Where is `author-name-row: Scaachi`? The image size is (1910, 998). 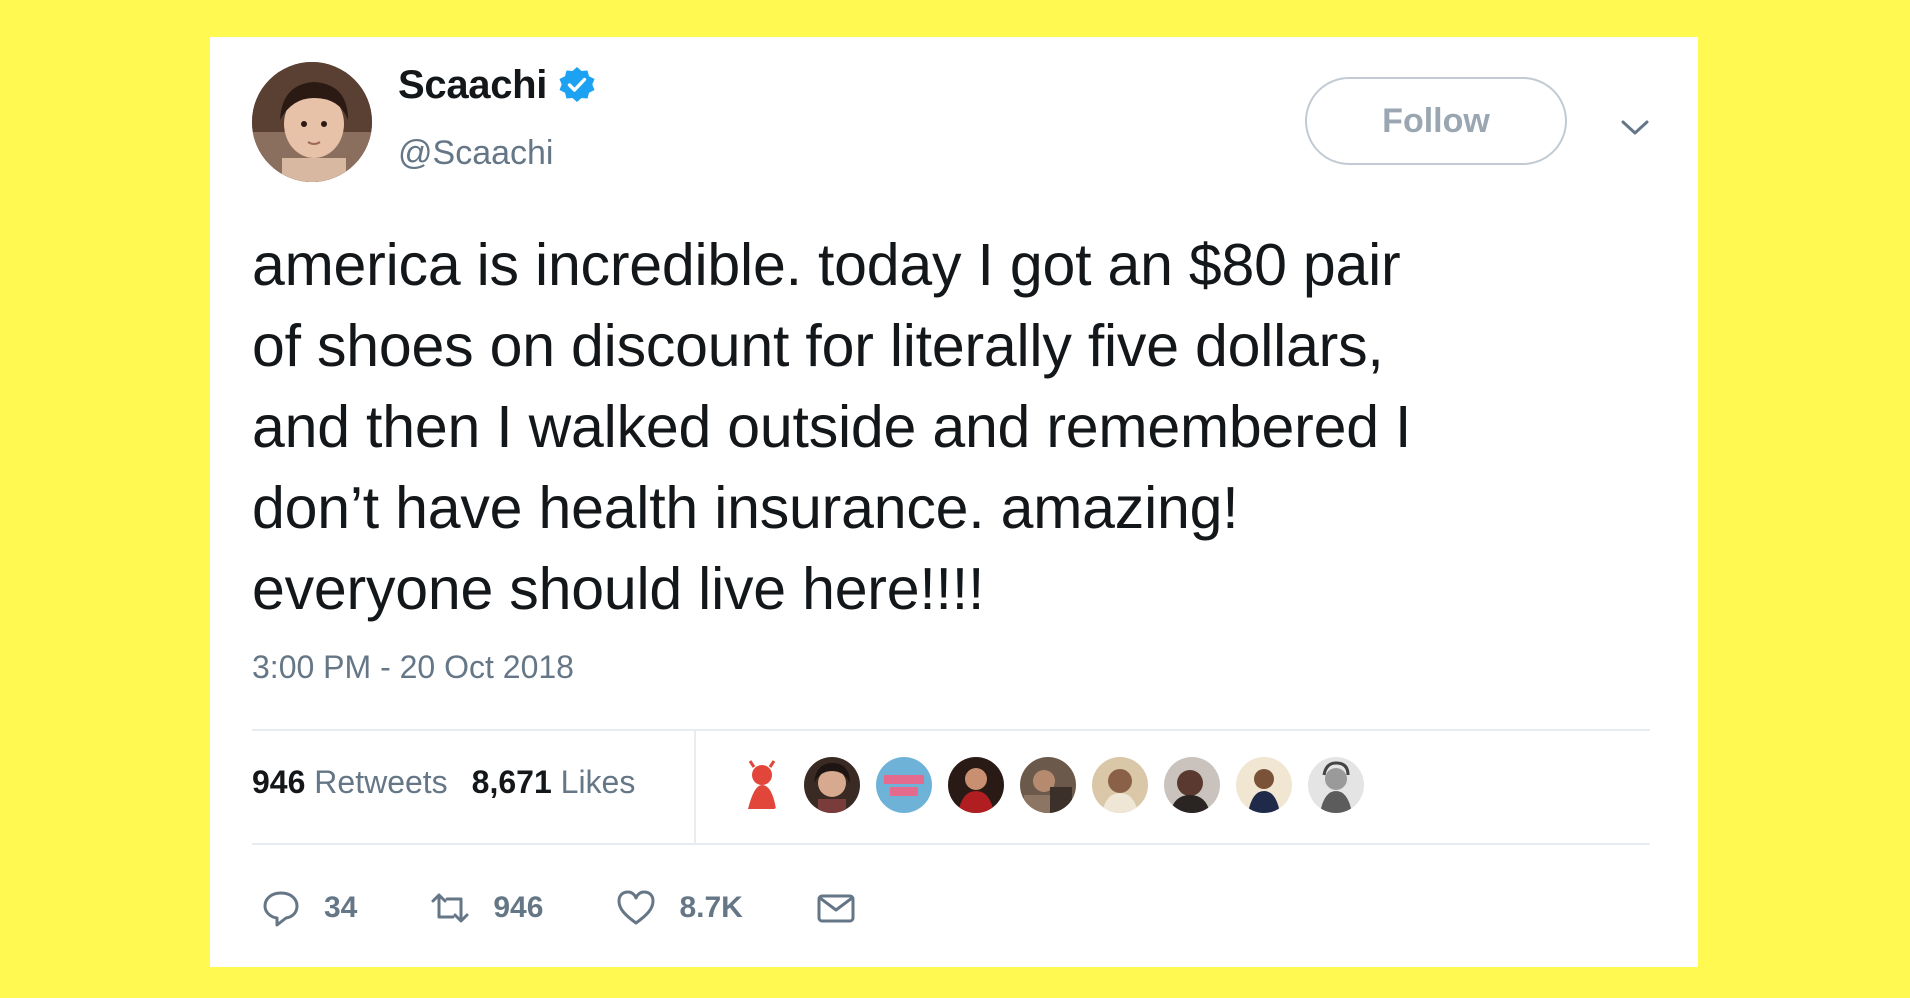 author-name-row: Scaachi is located at coordinates (497, 85).